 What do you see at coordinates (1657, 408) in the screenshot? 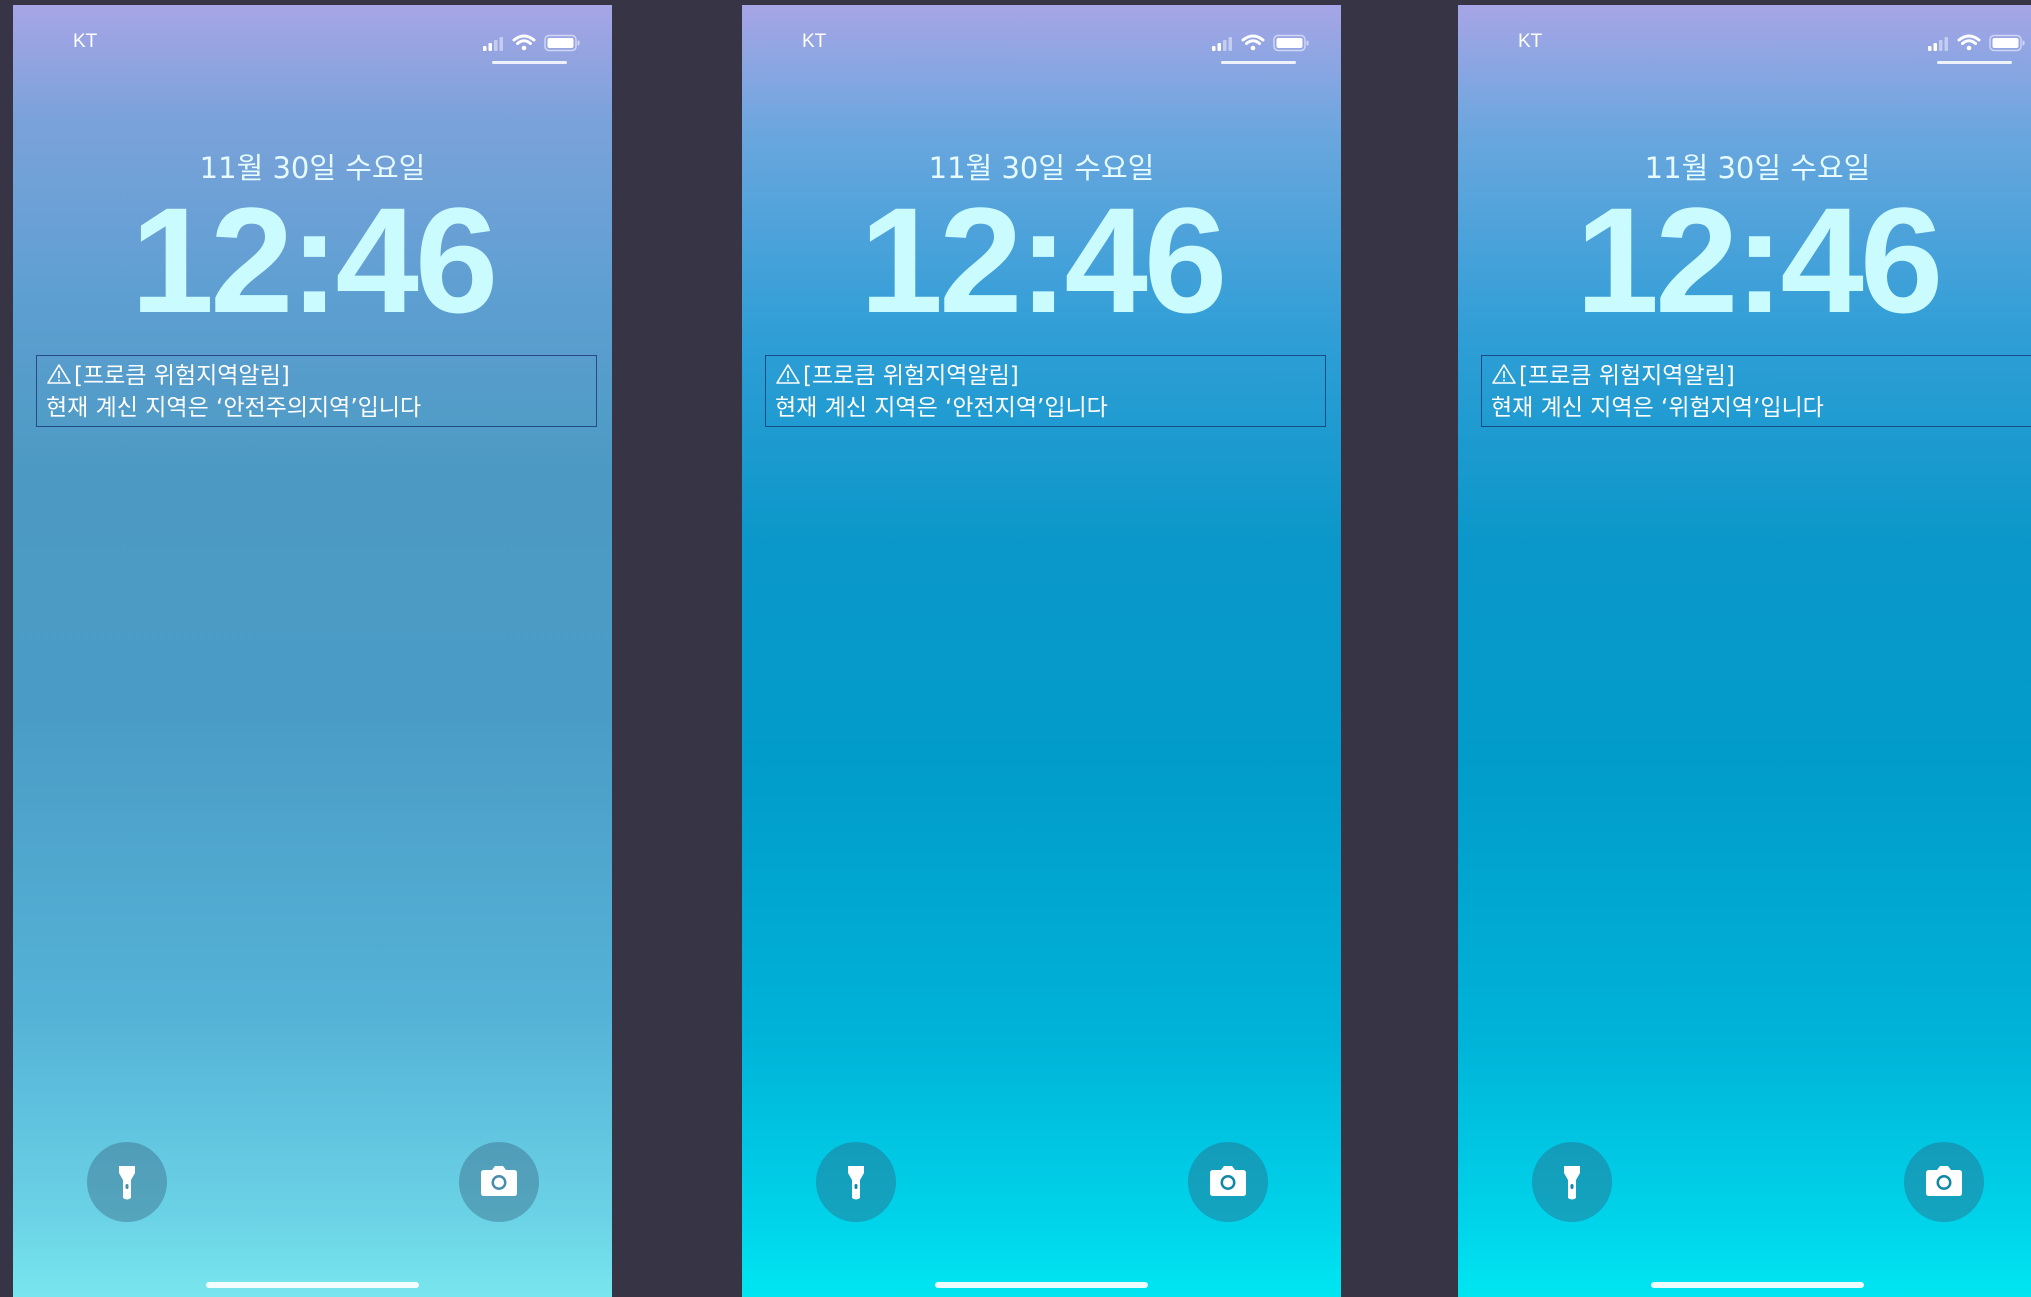
I see `notification-message: 현재 계신 지역은 ‘위험지역’입니다` at bounding box center [1657, 408].